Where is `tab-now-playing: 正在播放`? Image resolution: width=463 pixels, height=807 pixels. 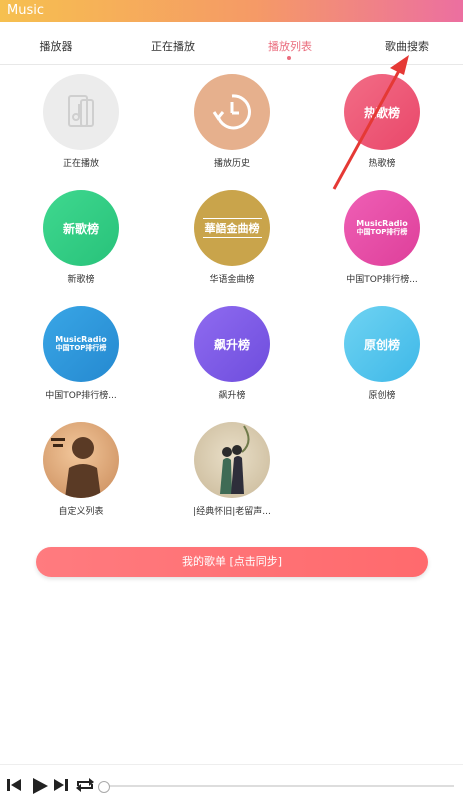 tab-now-playing: 正在播放 is located at coordinates (173, 46).